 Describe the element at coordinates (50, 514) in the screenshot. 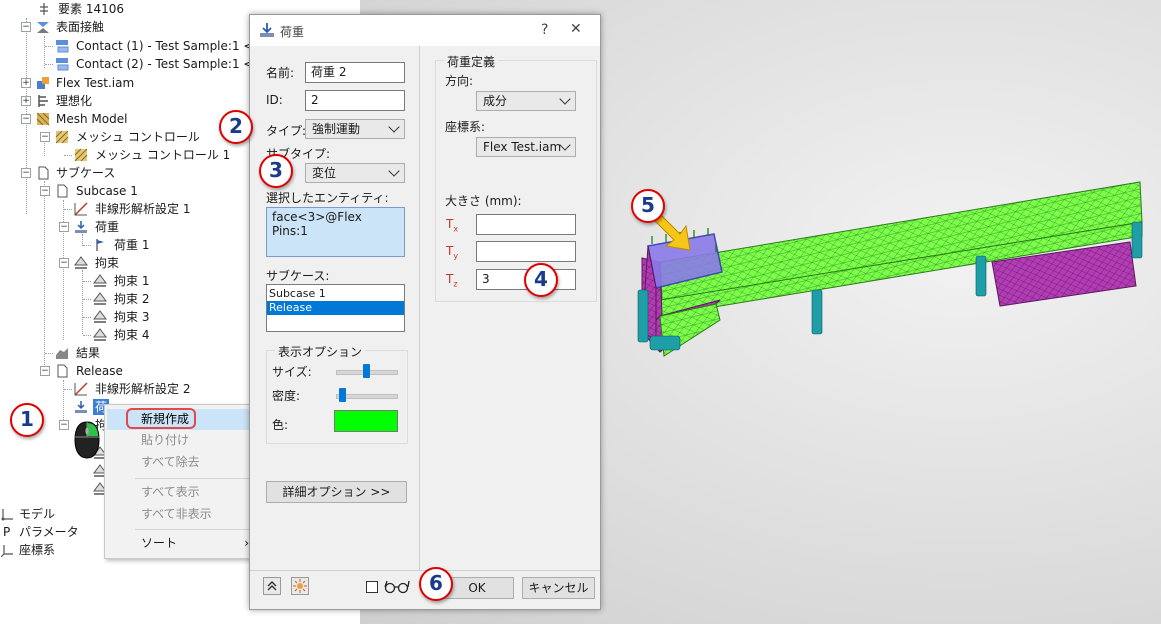

I see `tree-item-model: モデル` at that location.